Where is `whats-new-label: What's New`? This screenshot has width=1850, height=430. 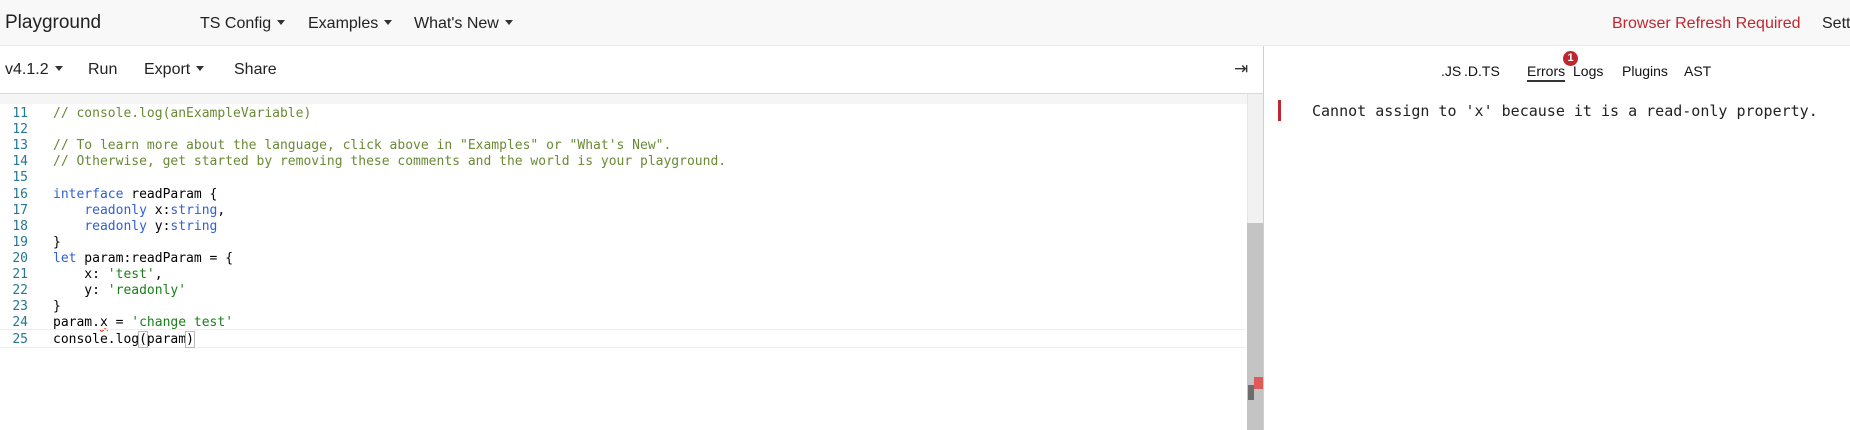
whats-new-label: What's New is located at coordinates (456, 23).